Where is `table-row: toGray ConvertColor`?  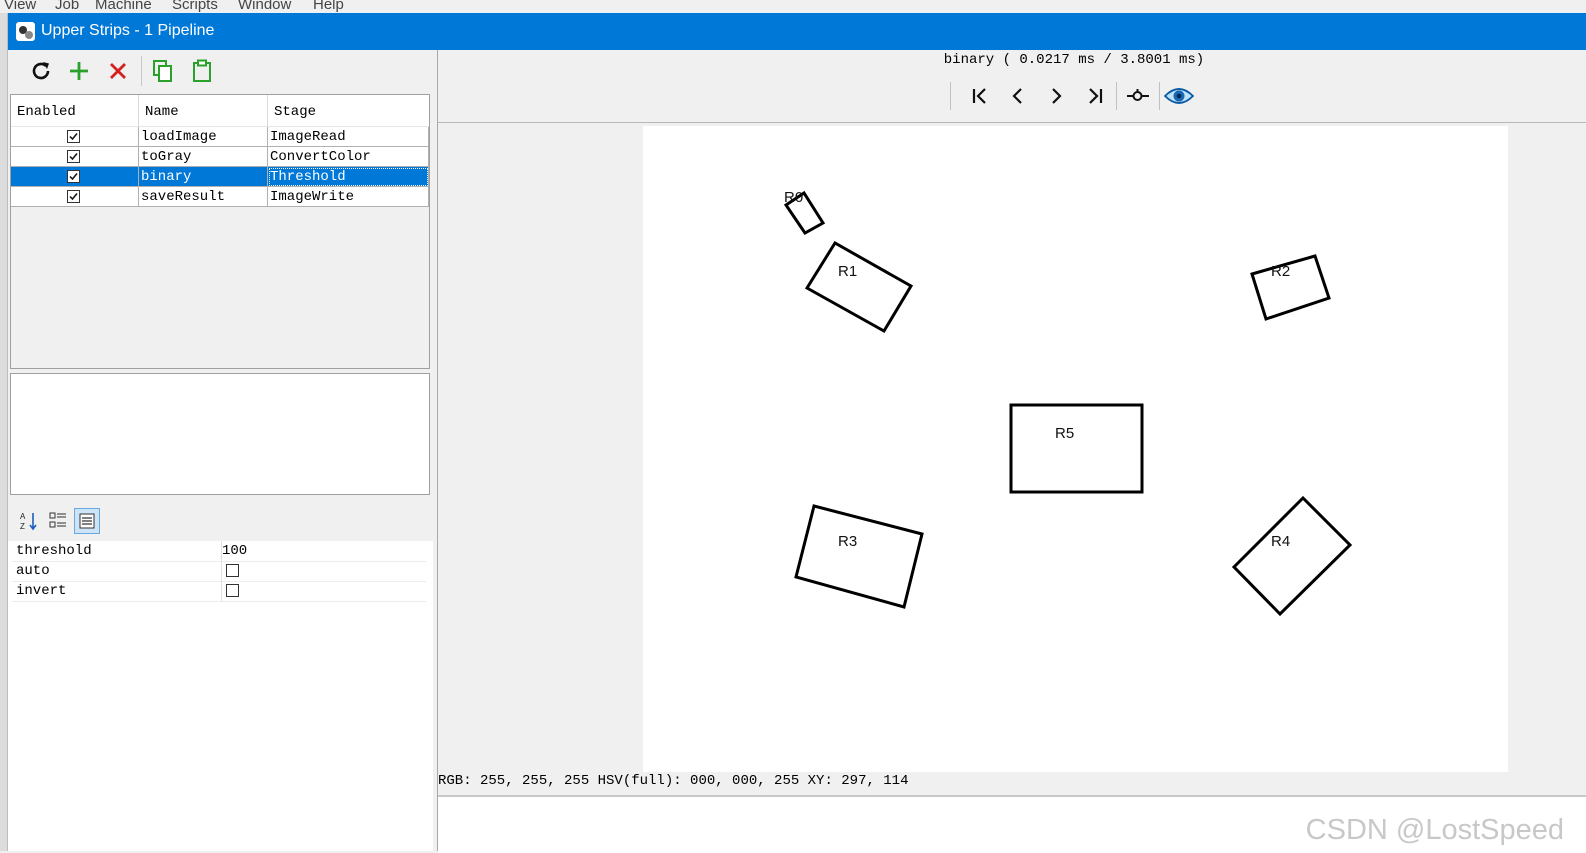 table-row: toGray ConvertColor is located at coordinates (220, 157).